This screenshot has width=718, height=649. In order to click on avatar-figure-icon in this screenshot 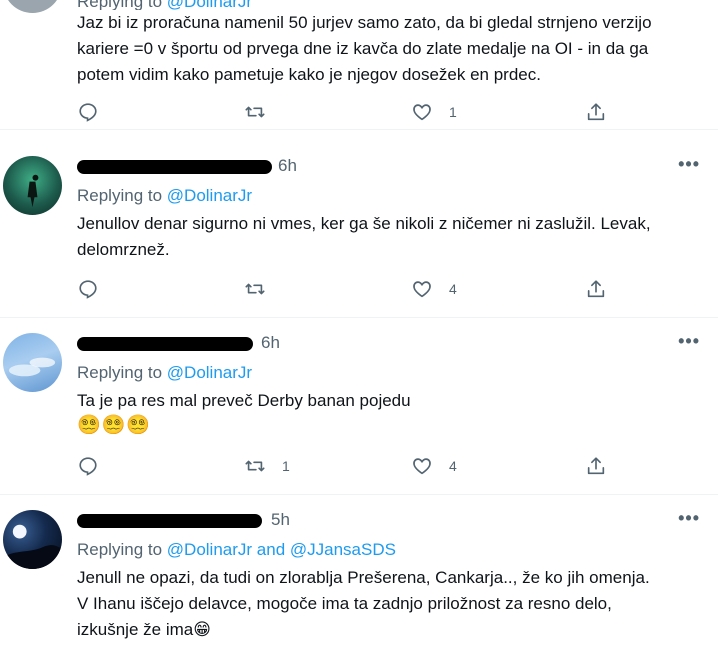, I will do `click(33, 191)`.